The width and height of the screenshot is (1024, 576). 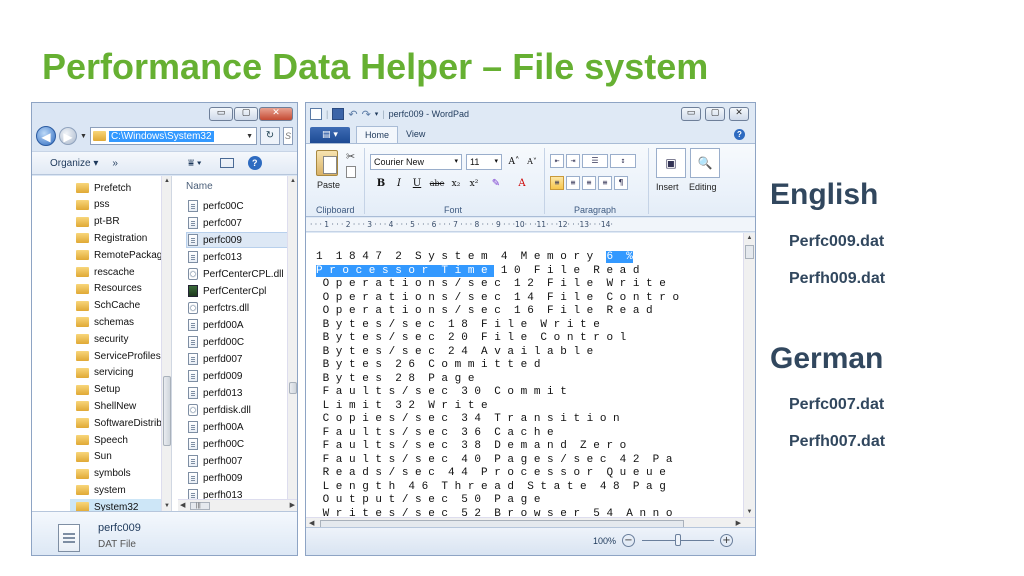 What do you see at coordinates (101, 490) in the screenshot?
I see `sidebar-item-system: system` at bounding box center [101, 490].